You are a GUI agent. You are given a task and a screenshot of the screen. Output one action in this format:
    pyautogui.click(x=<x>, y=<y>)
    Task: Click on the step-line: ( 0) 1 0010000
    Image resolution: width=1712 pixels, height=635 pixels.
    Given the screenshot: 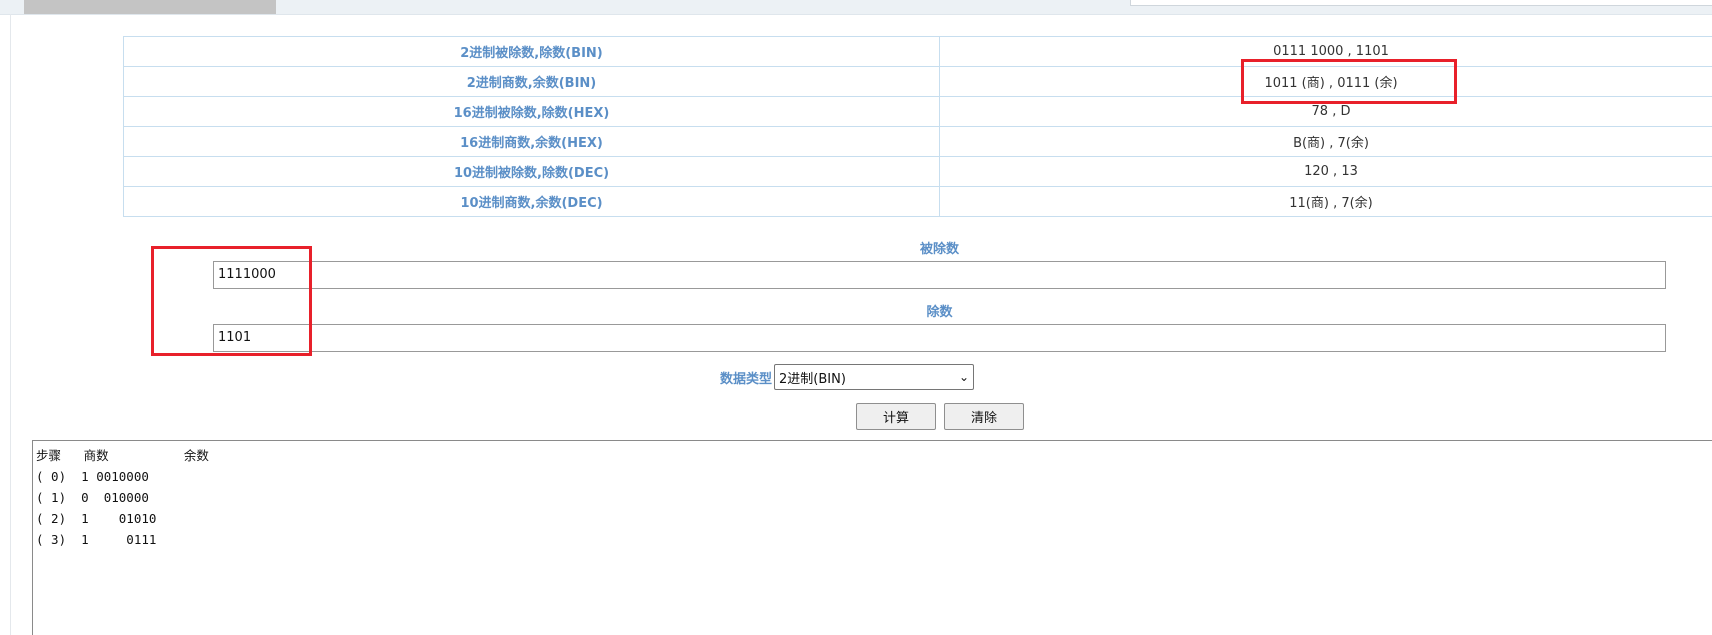 What is the action you would take?
    pyautogui.click(x=92, y=476)
    